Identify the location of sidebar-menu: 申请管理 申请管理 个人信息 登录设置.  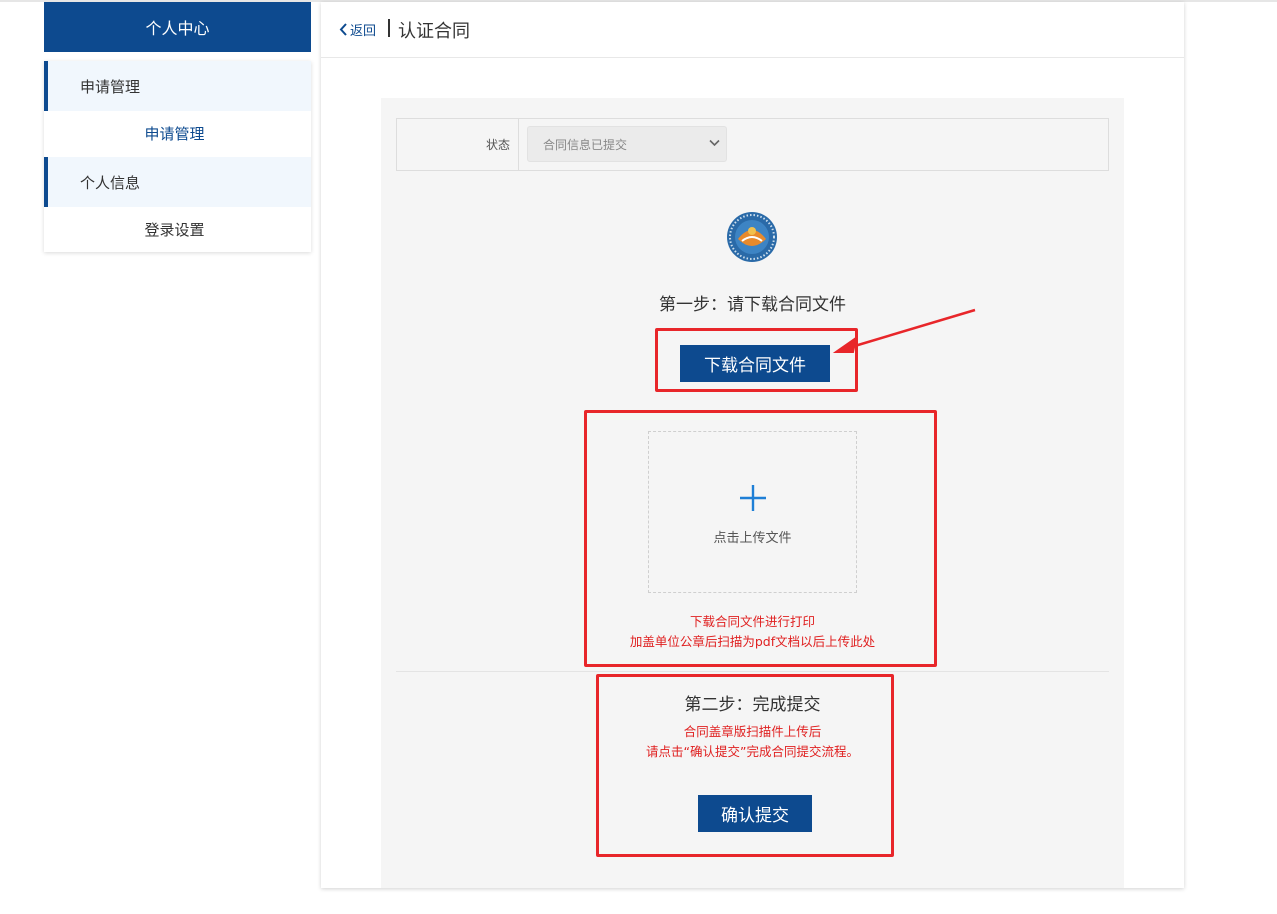
(177, 156).